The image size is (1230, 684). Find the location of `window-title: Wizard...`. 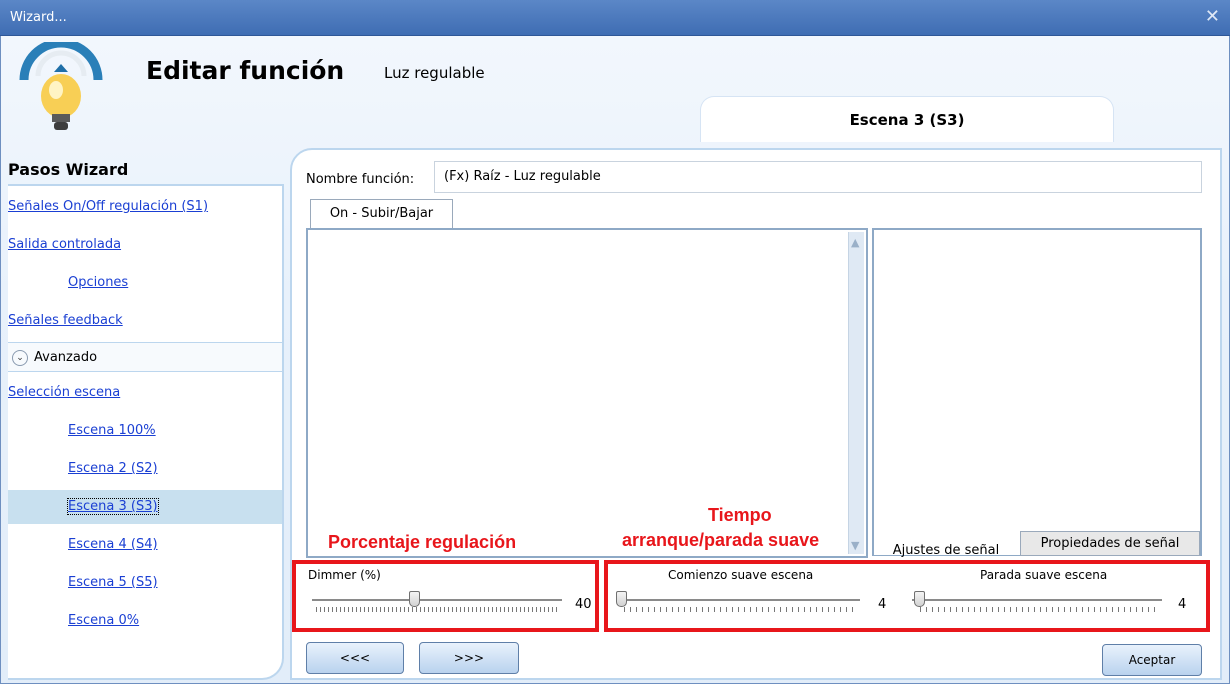

window-title: Wizard... is located at coordinates (38, 17).